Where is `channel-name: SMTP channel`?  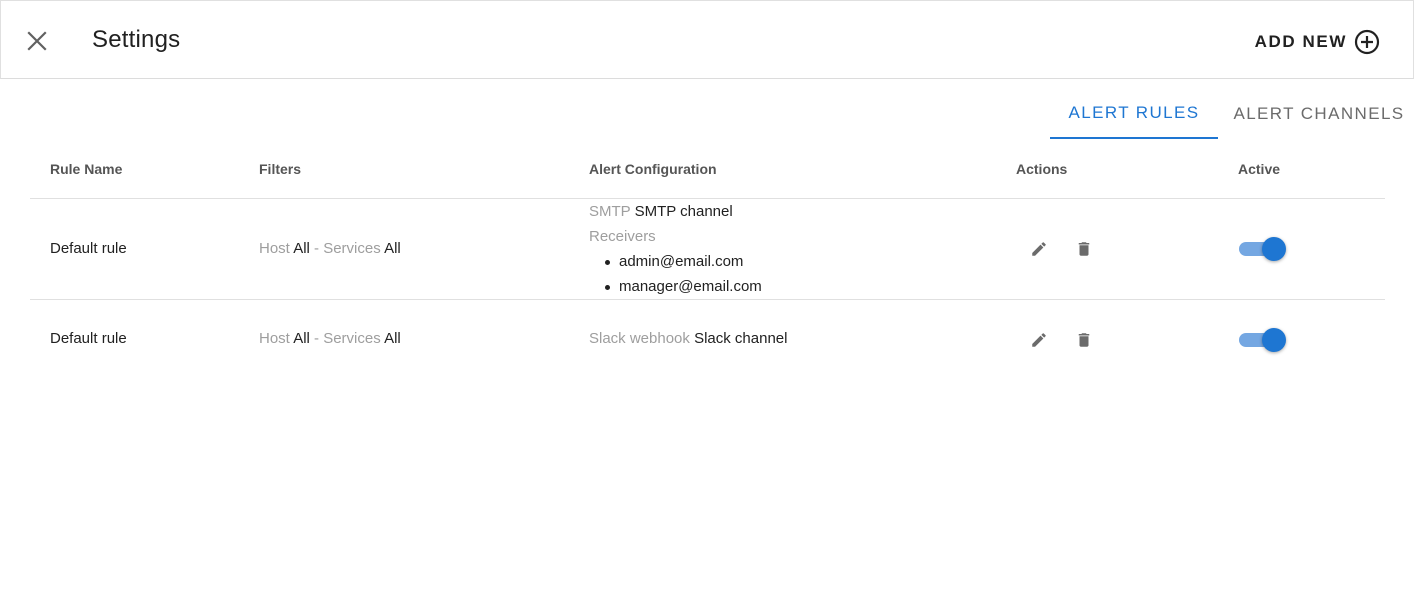 channel-name: SMTP channel is located at coordinates (683, 211).